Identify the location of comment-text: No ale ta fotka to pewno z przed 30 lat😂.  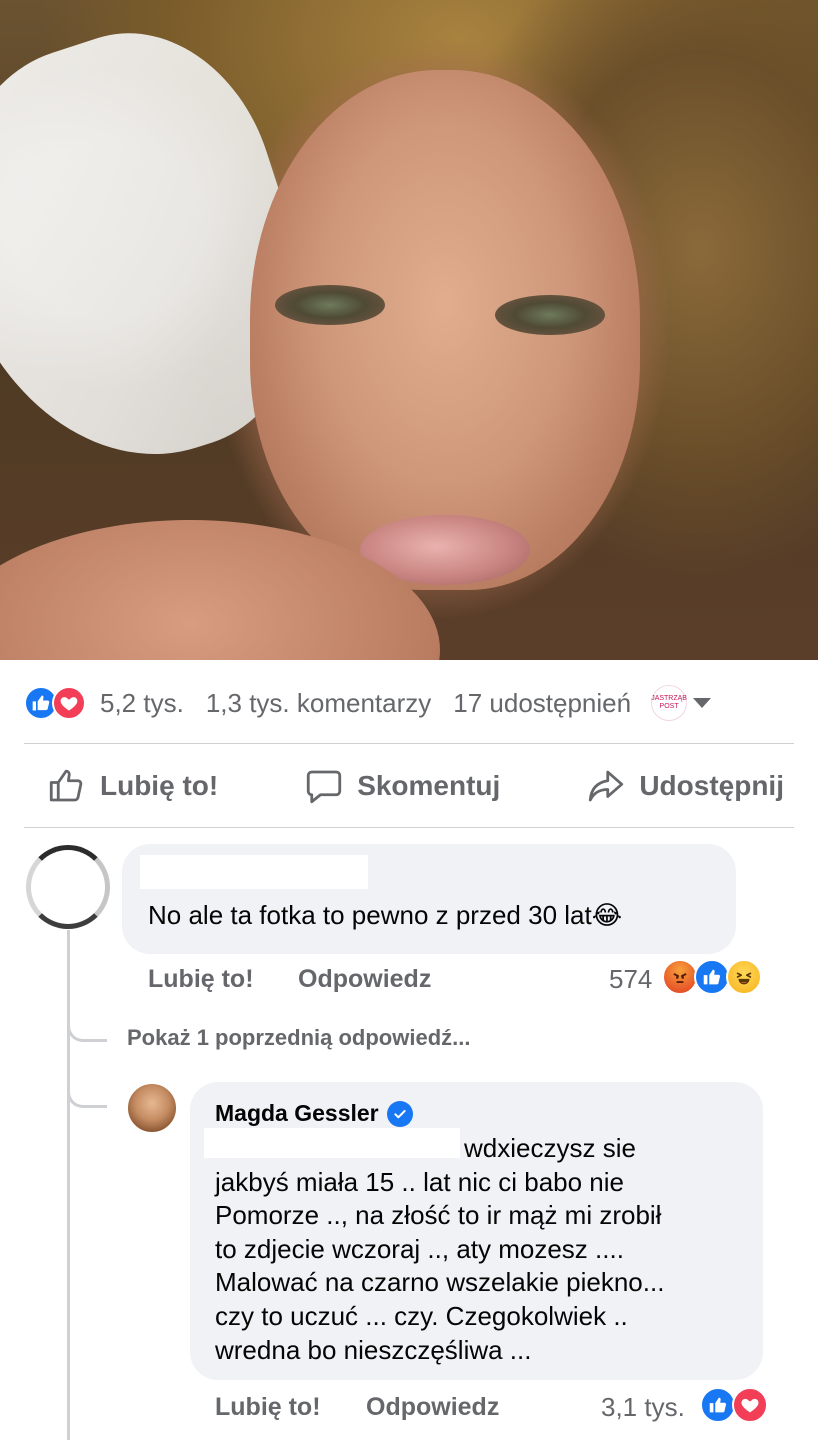
(385, 915).